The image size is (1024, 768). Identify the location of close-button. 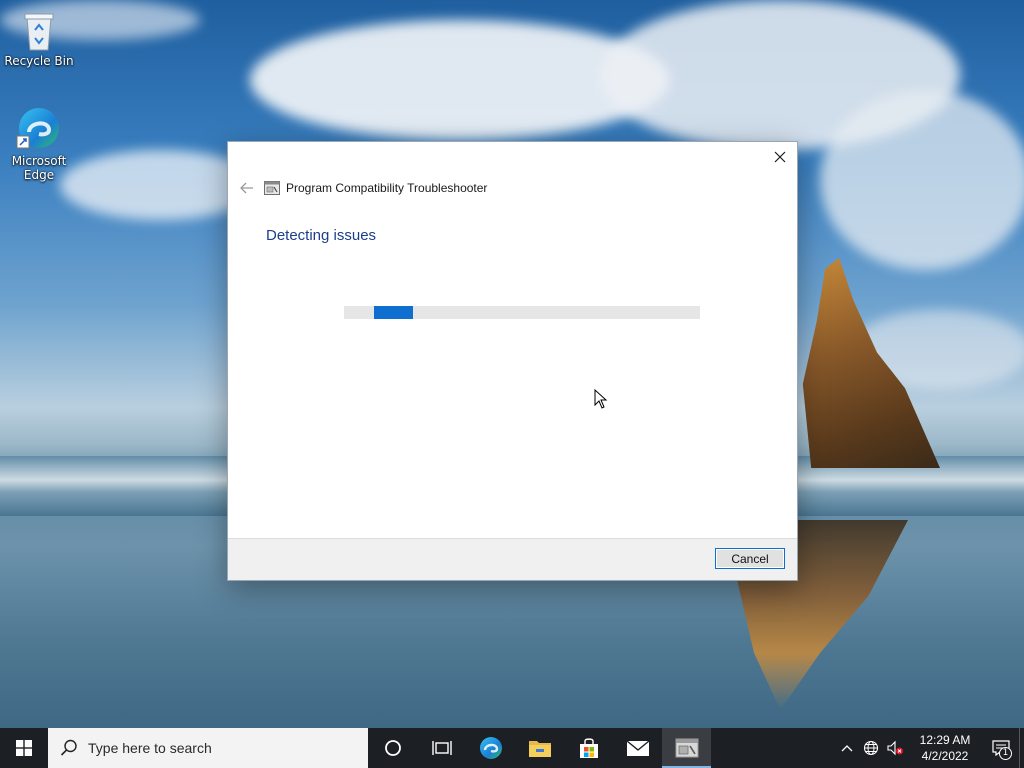
(780, 157).